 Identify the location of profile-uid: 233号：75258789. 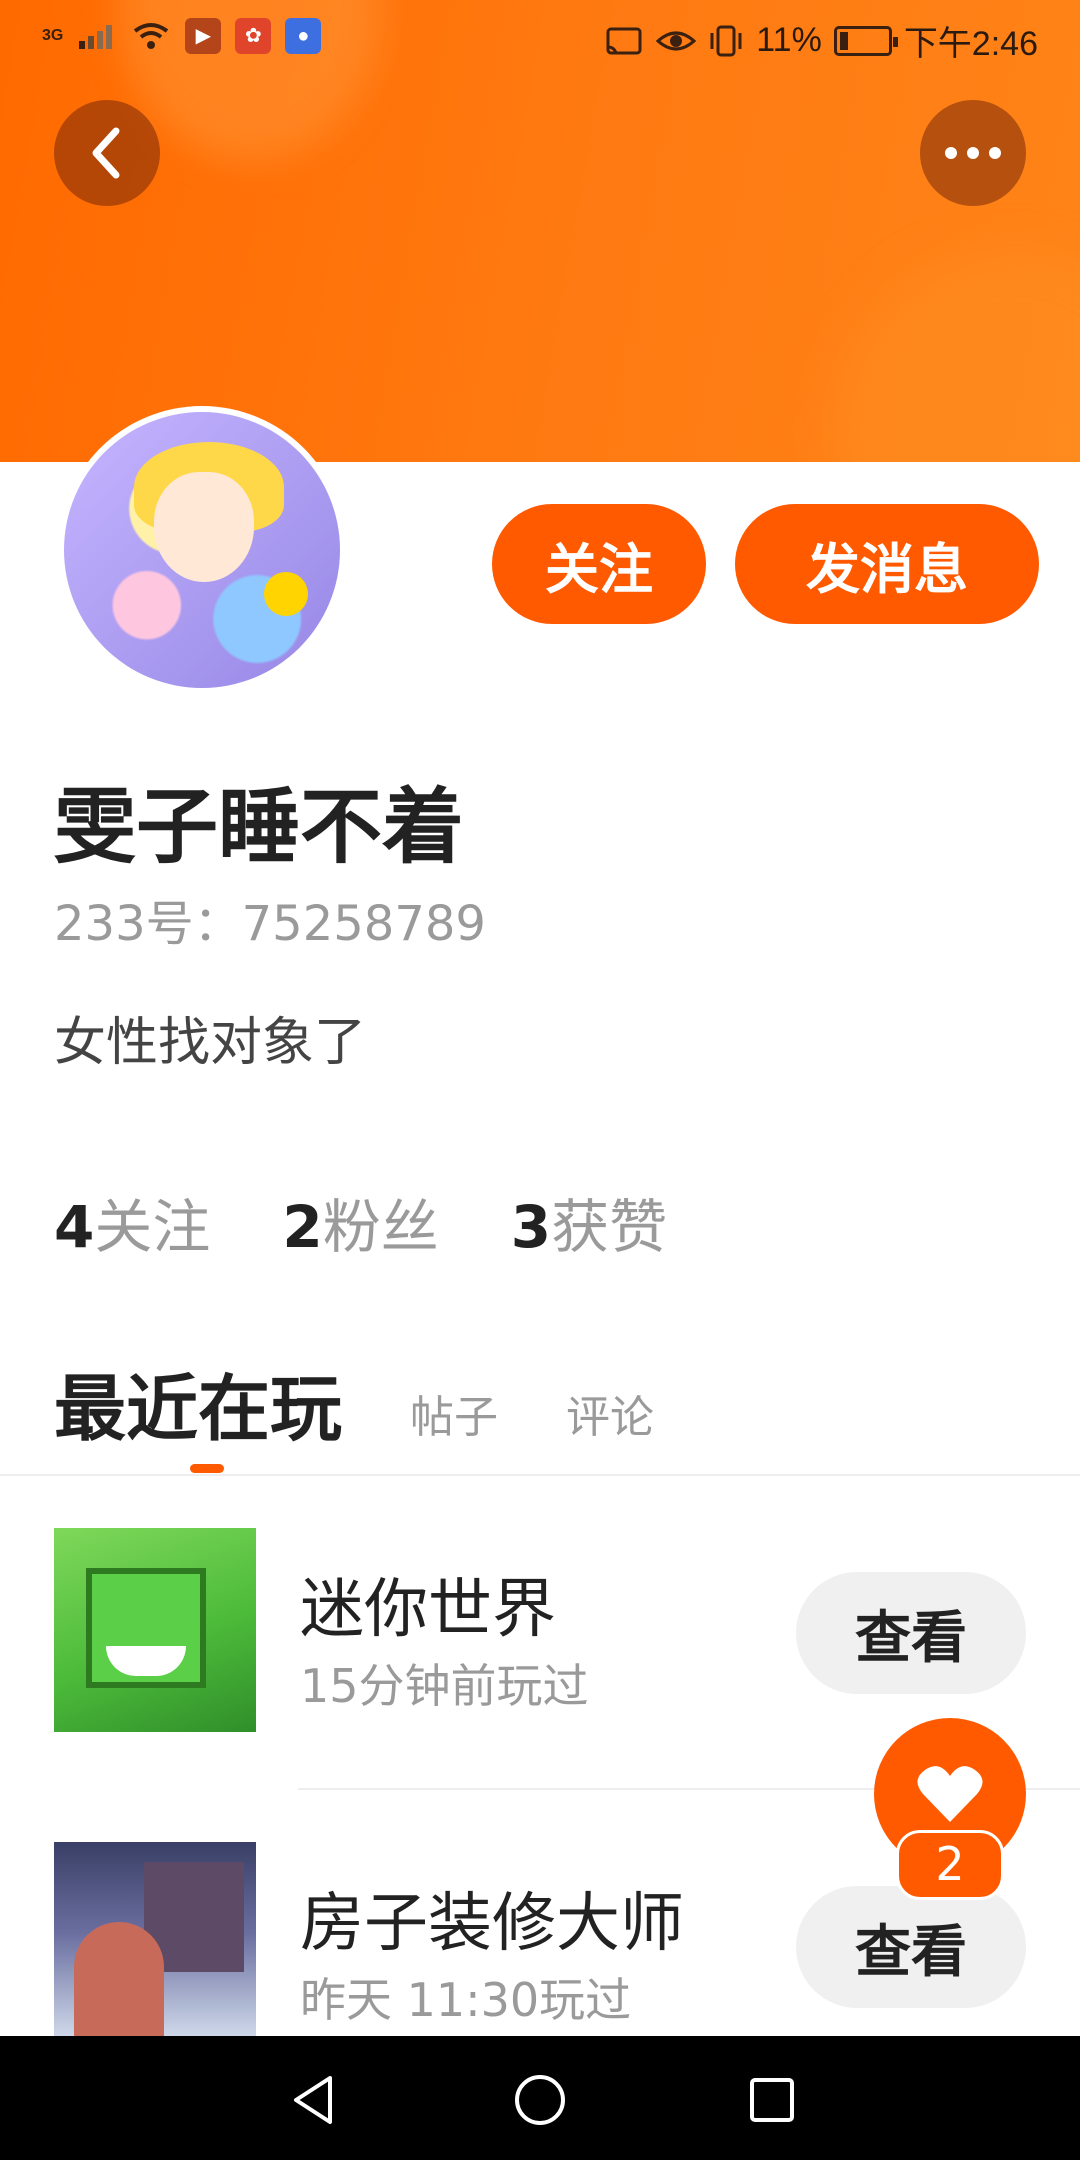
(270, 924).